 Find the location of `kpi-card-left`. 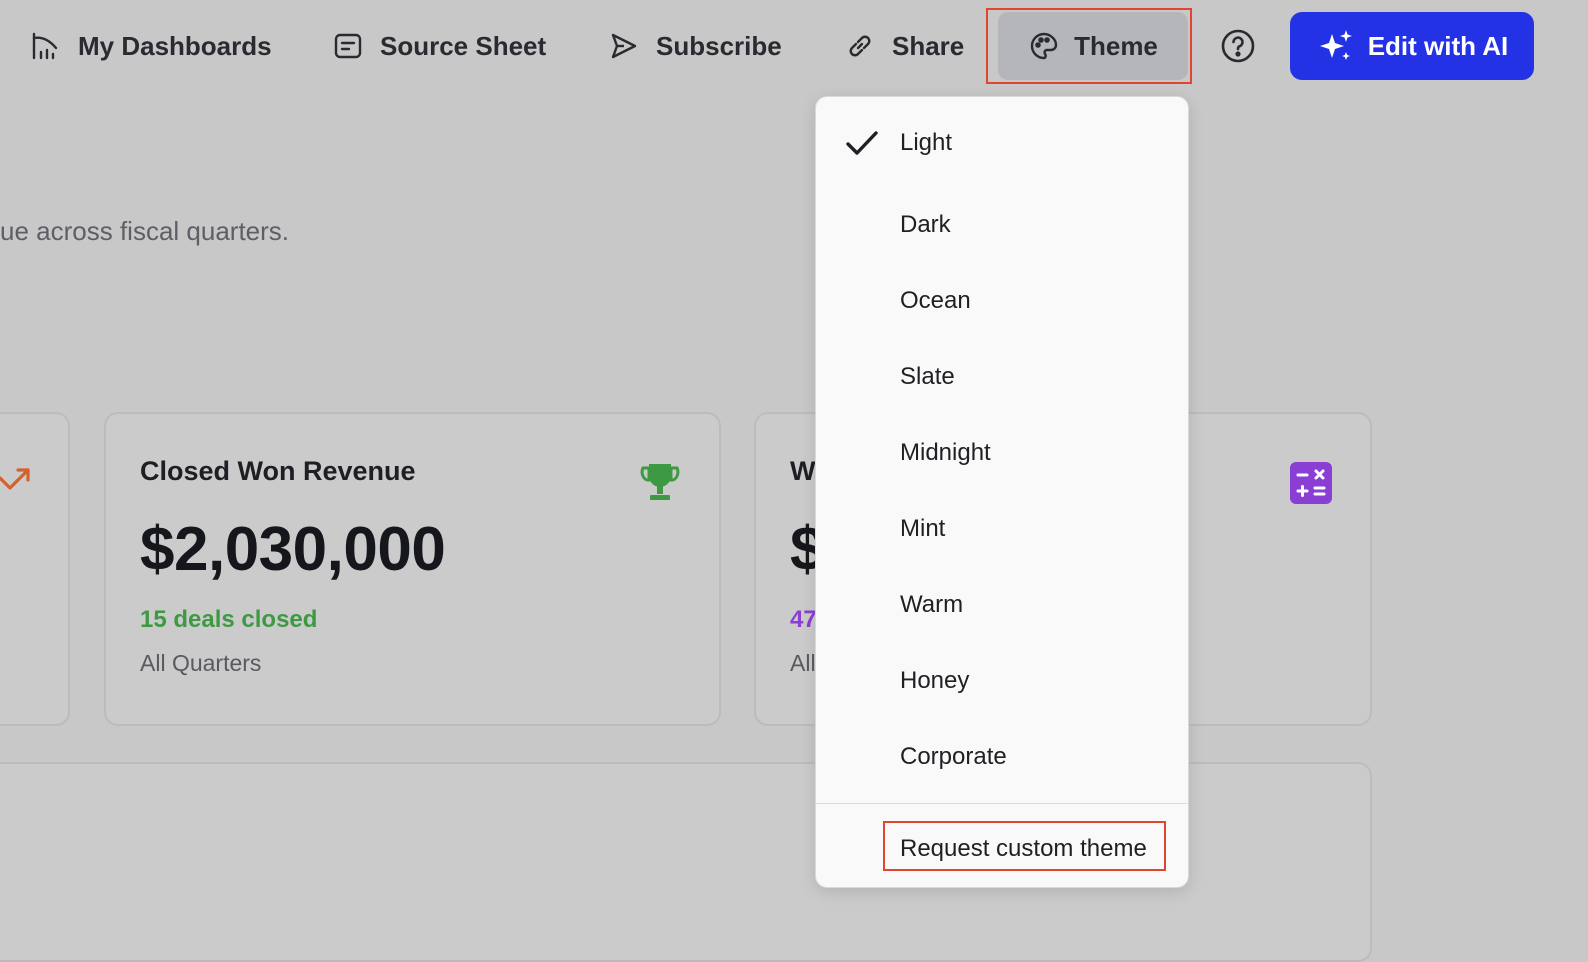

kpi-card-left is located at coordinates (35, 569).